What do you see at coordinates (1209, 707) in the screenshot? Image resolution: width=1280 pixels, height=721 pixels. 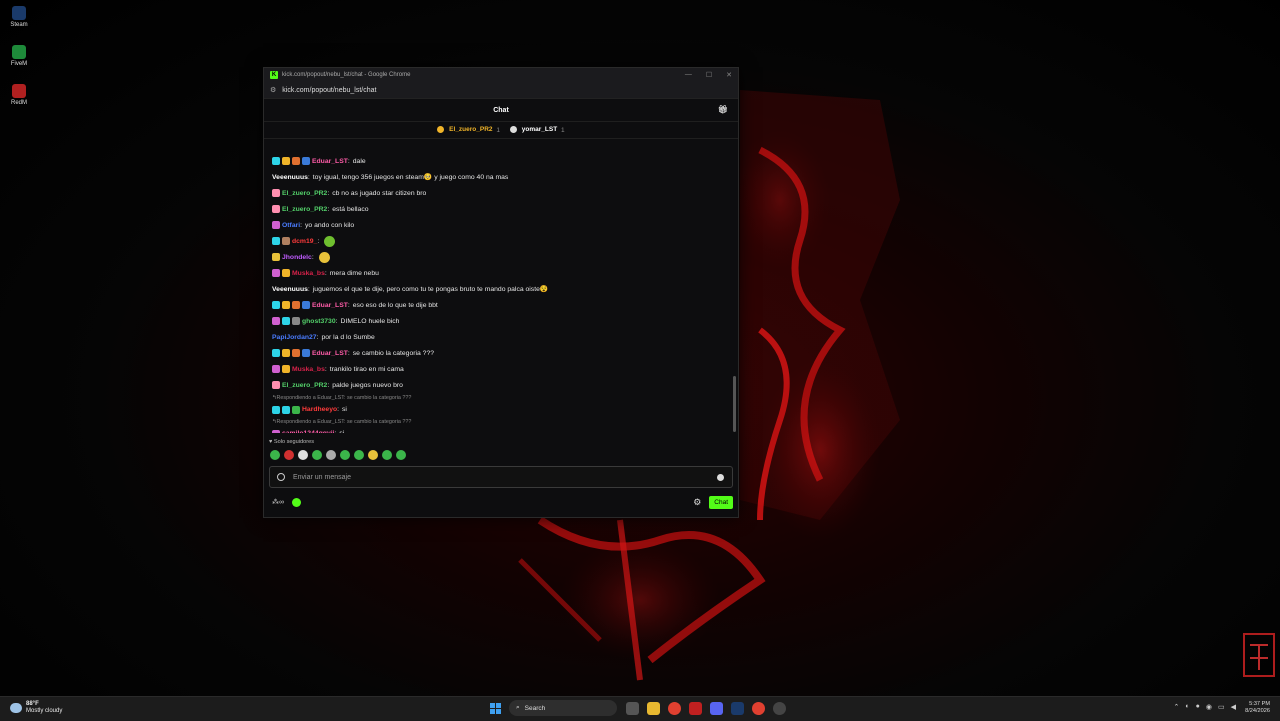 I see `tray-app-icon: ◉` at bounding box center [1209, 707].